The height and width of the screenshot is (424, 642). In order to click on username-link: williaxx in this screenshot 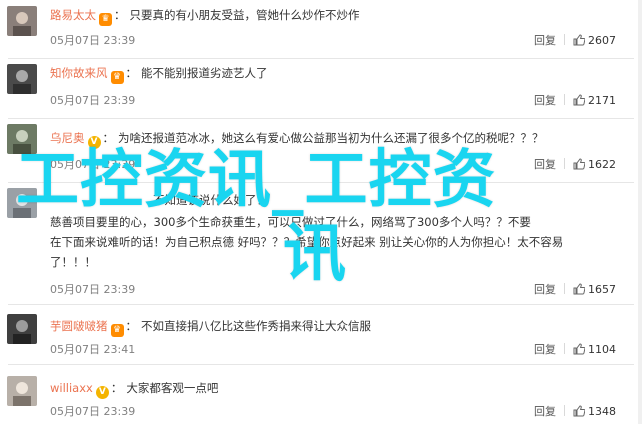, I will do `click(71, 388)`.